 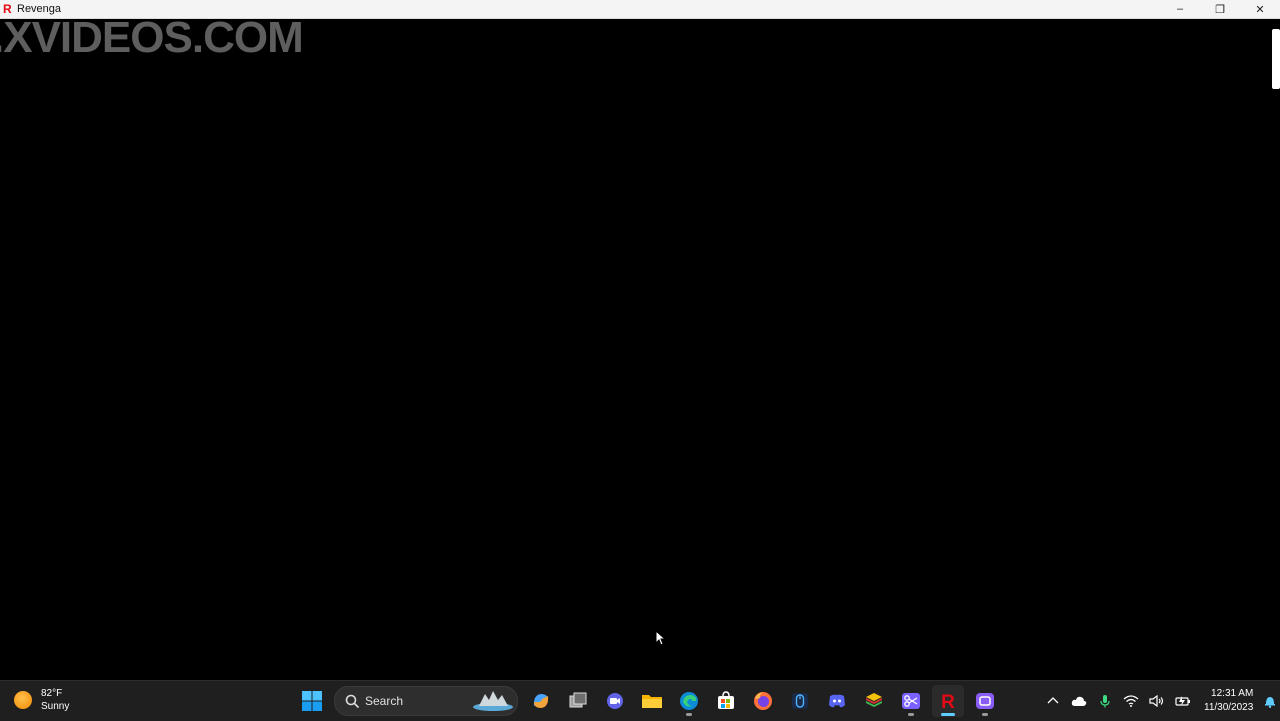 I want to click on svg-text: R, so click(x=948, y=701).